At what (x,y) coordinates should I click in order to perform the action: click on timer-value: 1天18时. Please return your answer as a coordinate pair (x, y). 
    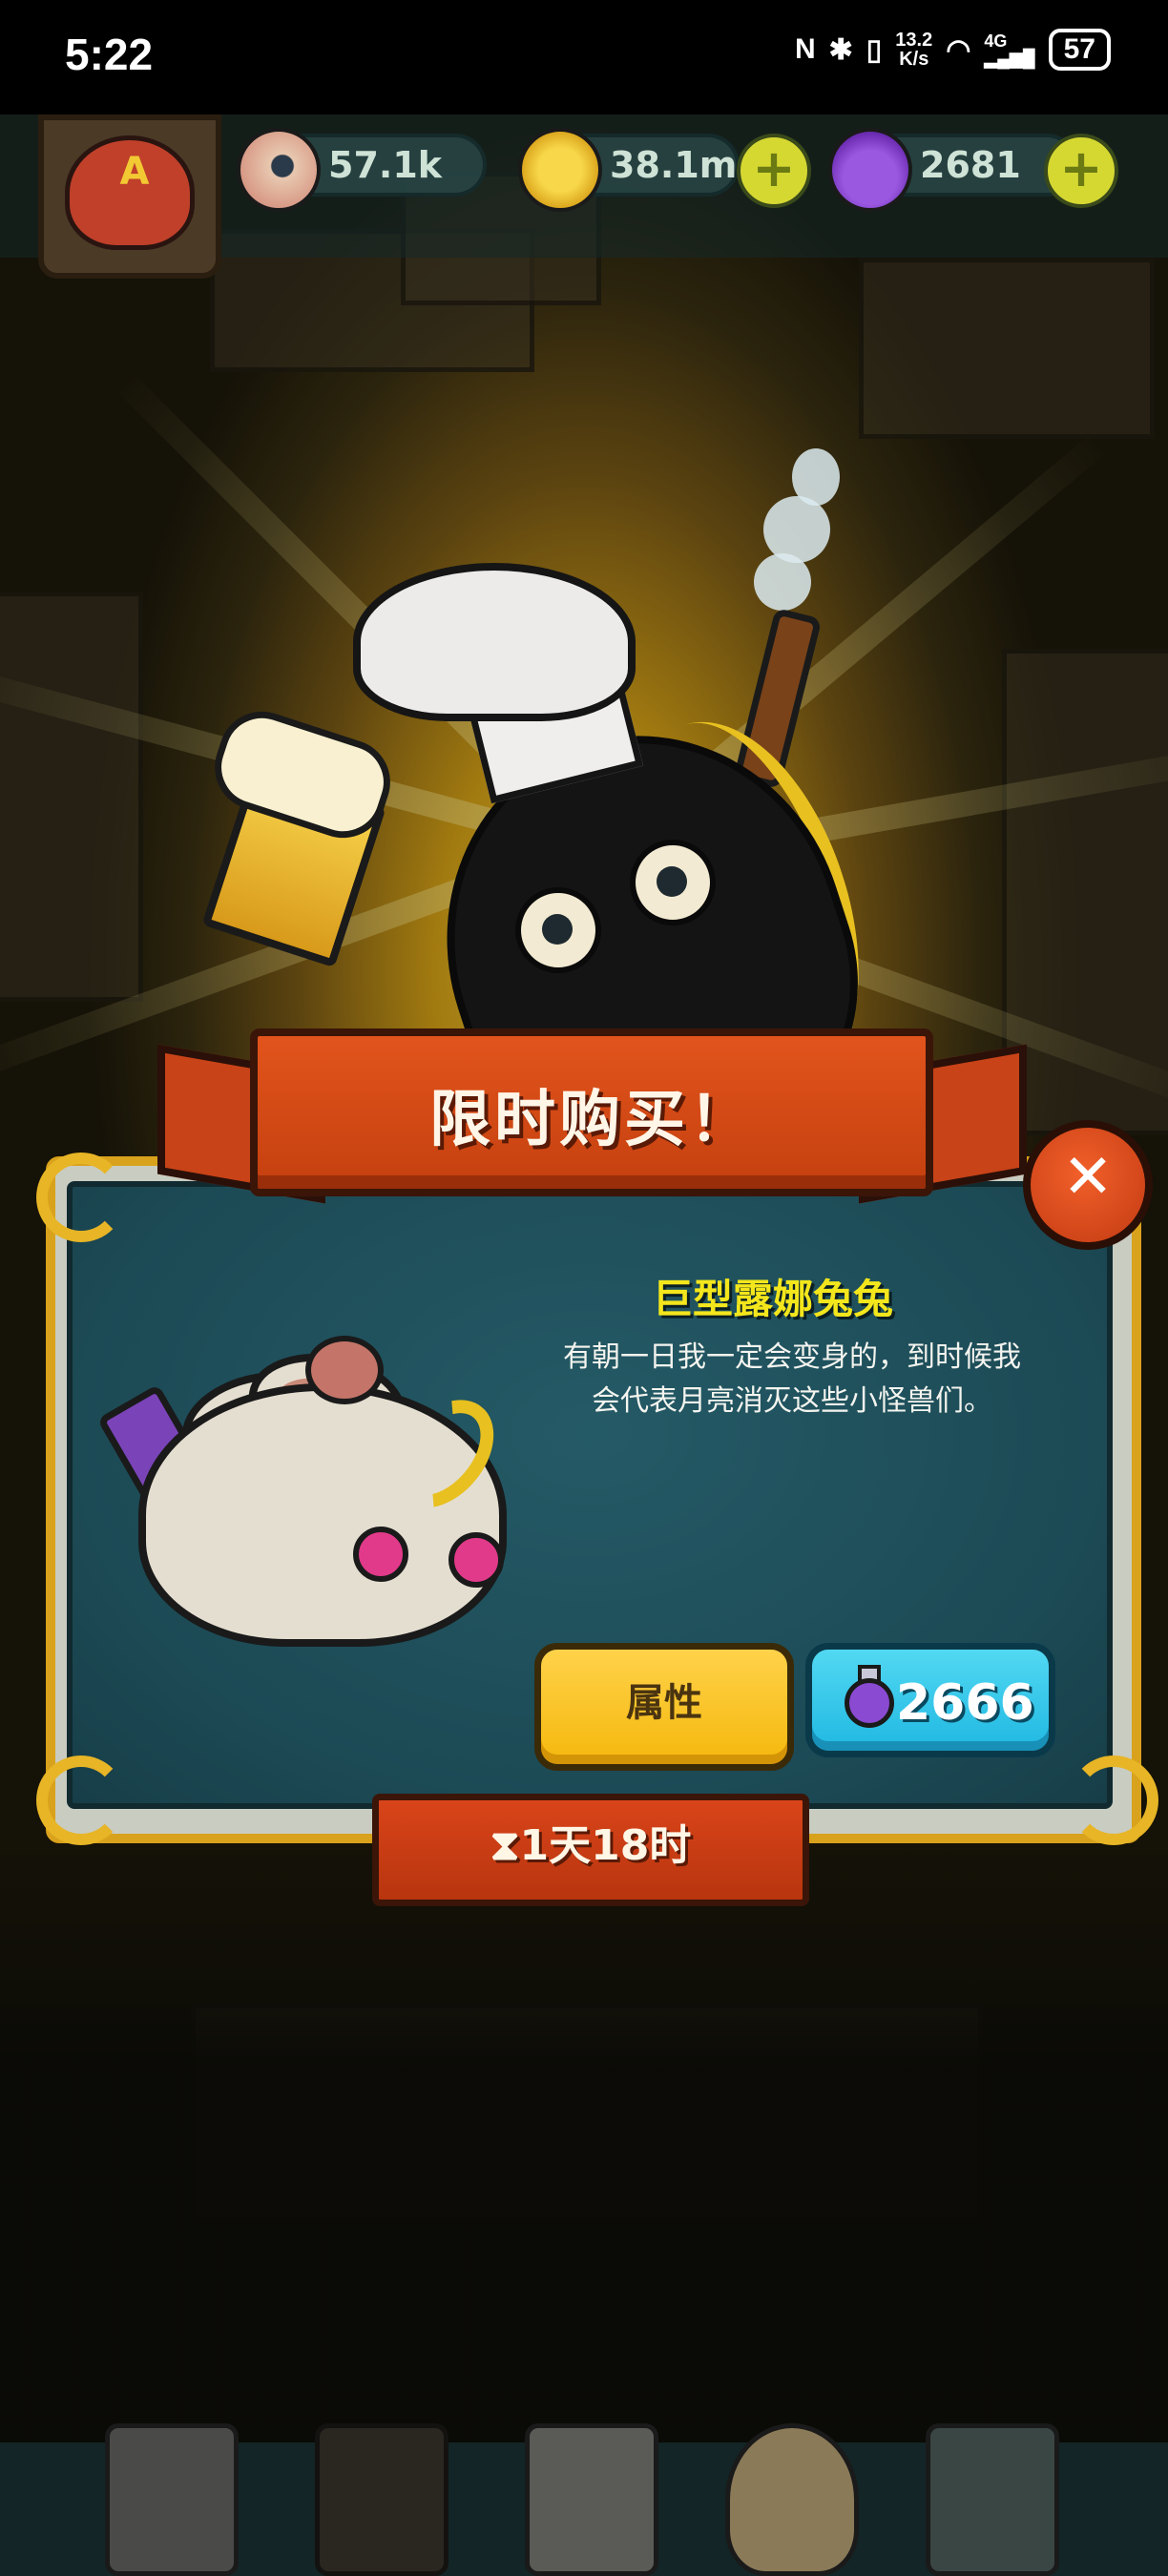
    Looking at the image, I should click on (605, 1845).